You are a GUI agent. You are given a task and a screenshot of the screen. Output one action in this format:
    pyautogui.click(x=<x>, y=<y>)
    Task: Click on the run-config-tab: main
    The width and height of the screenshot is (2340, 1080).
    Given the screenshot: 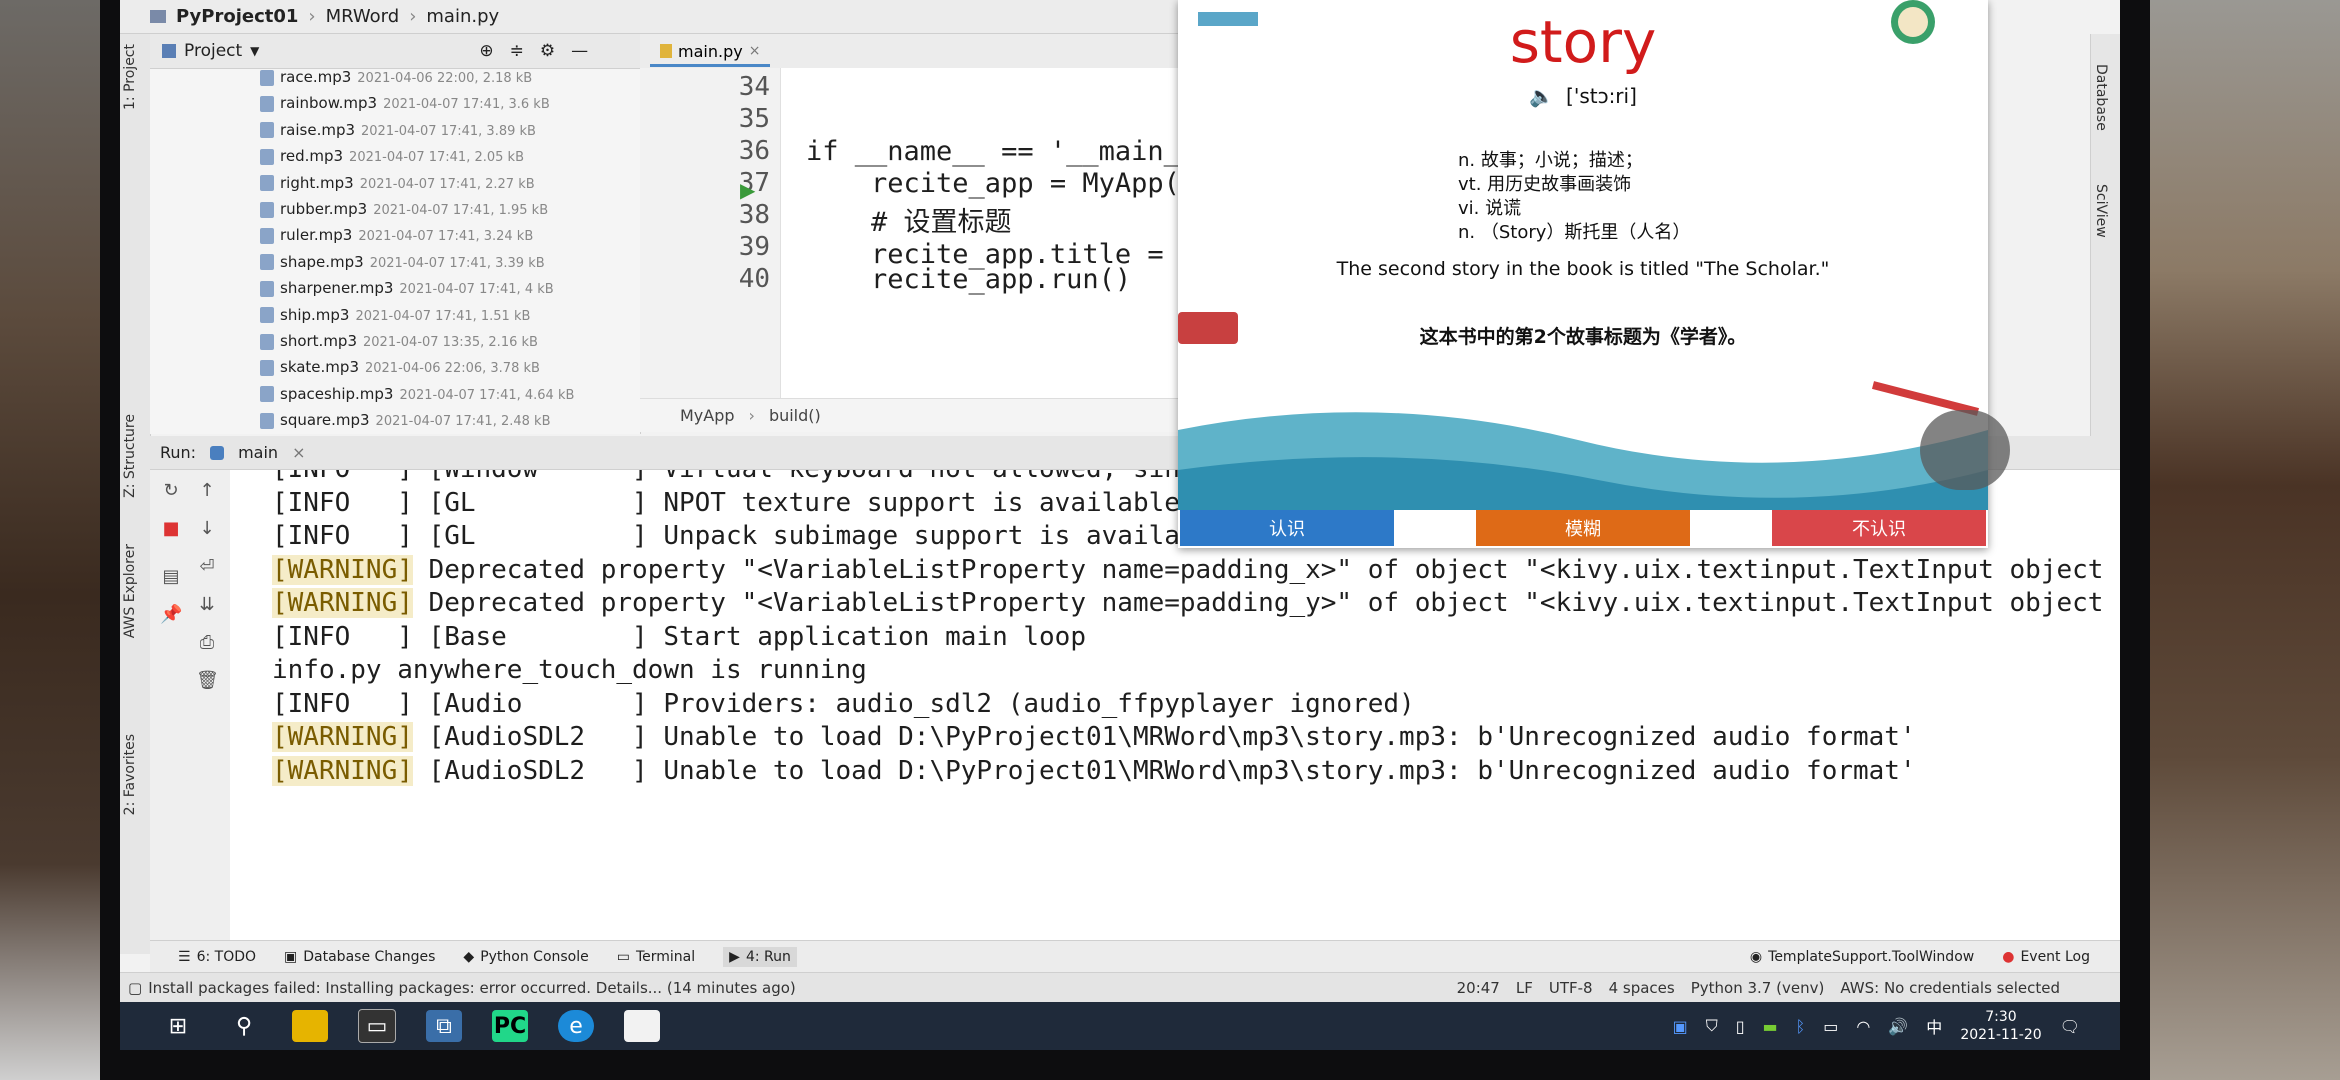 What is the action you would take?
    pyautogui.click(x=258, y=452)
    